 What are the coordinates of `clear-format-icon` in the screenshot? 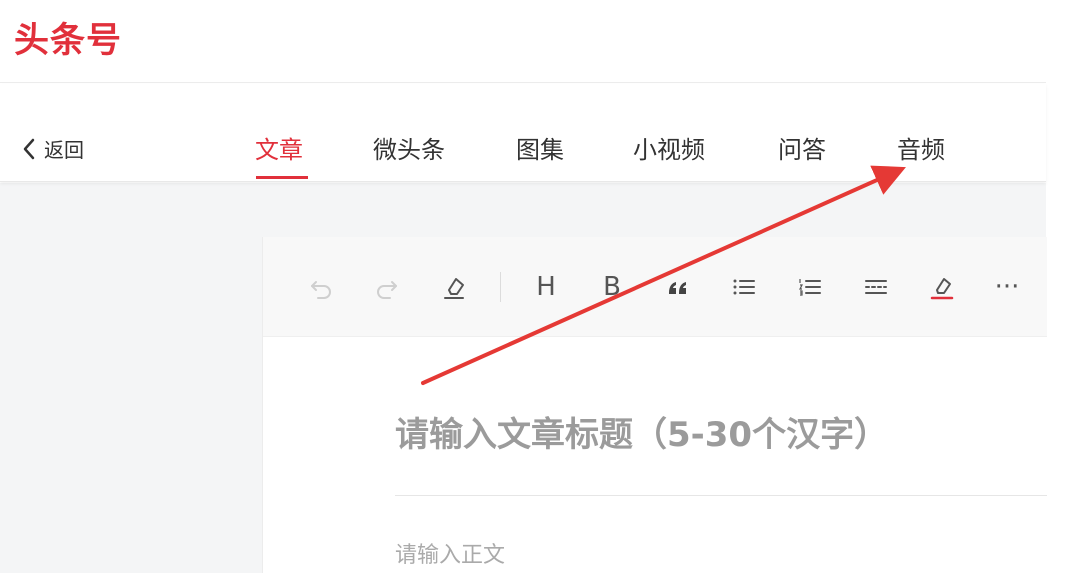 It's located at (454, 288).